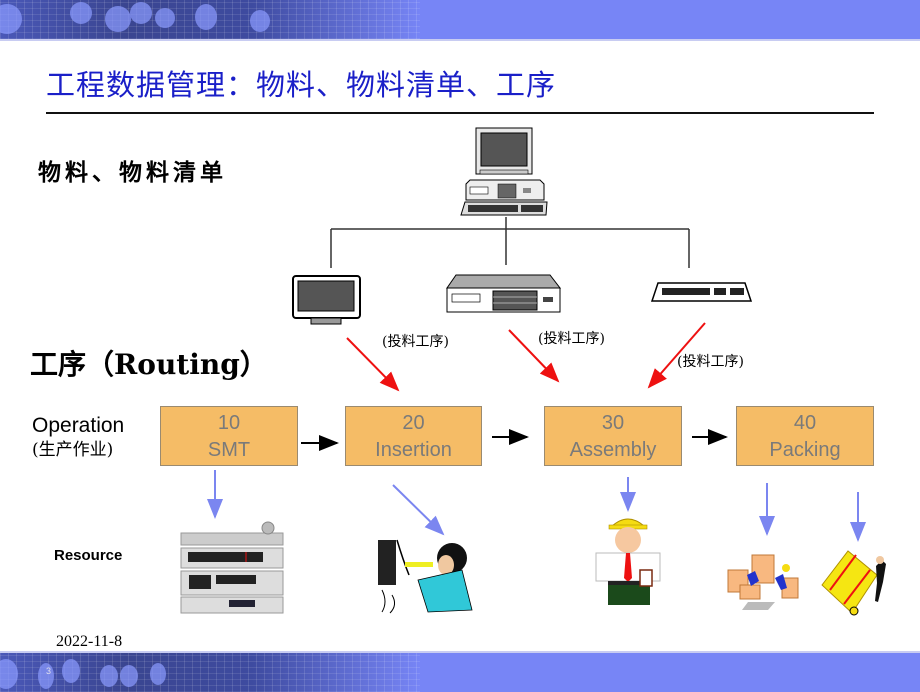 The width and height of the screenshot is (920, 692). What do you see at coordinates (628, 561) in the screenshot?
I see `engineer-hardhat-icon` at bounding box center [628, 561].